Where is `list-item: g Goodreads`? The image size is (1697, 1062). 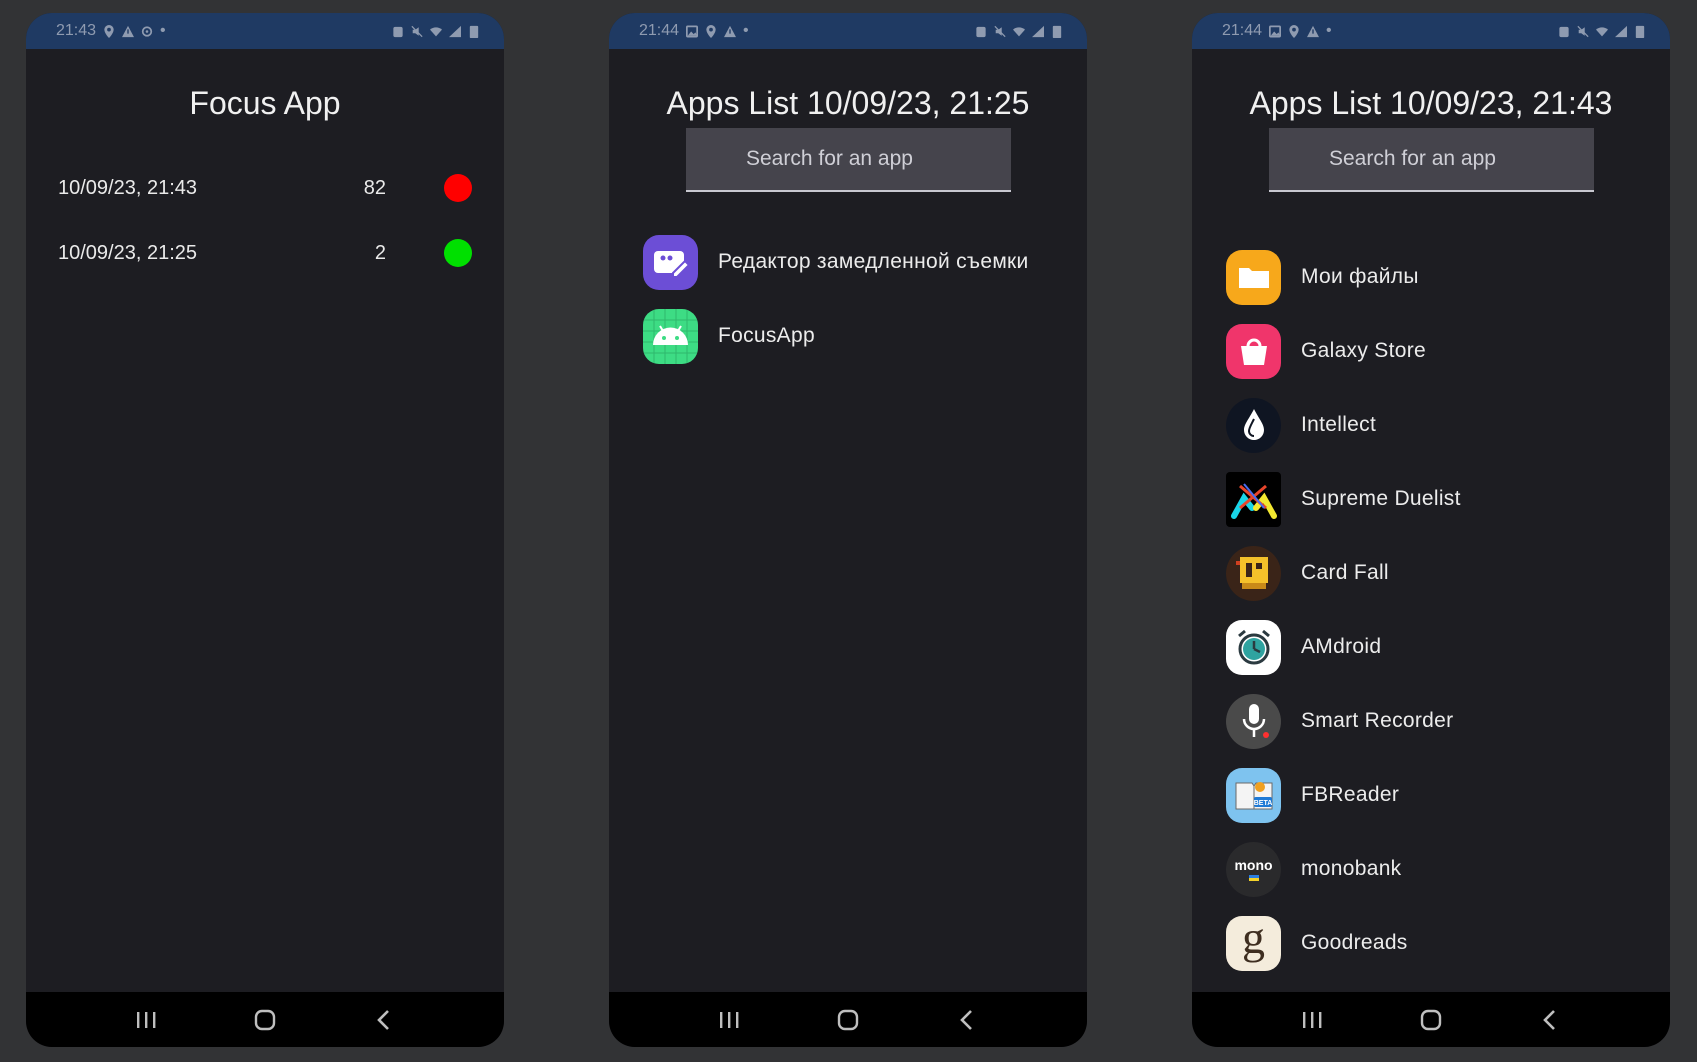 list-item: g Goodreads is located at coordinates (1443, 943).